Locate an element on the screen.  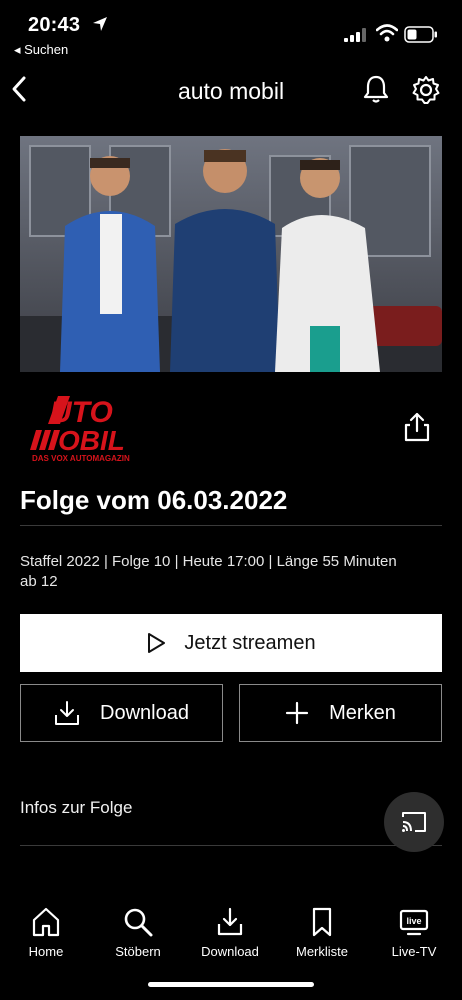
infos-section-link: Infos zur Folge is located at coordinates (76, 808).